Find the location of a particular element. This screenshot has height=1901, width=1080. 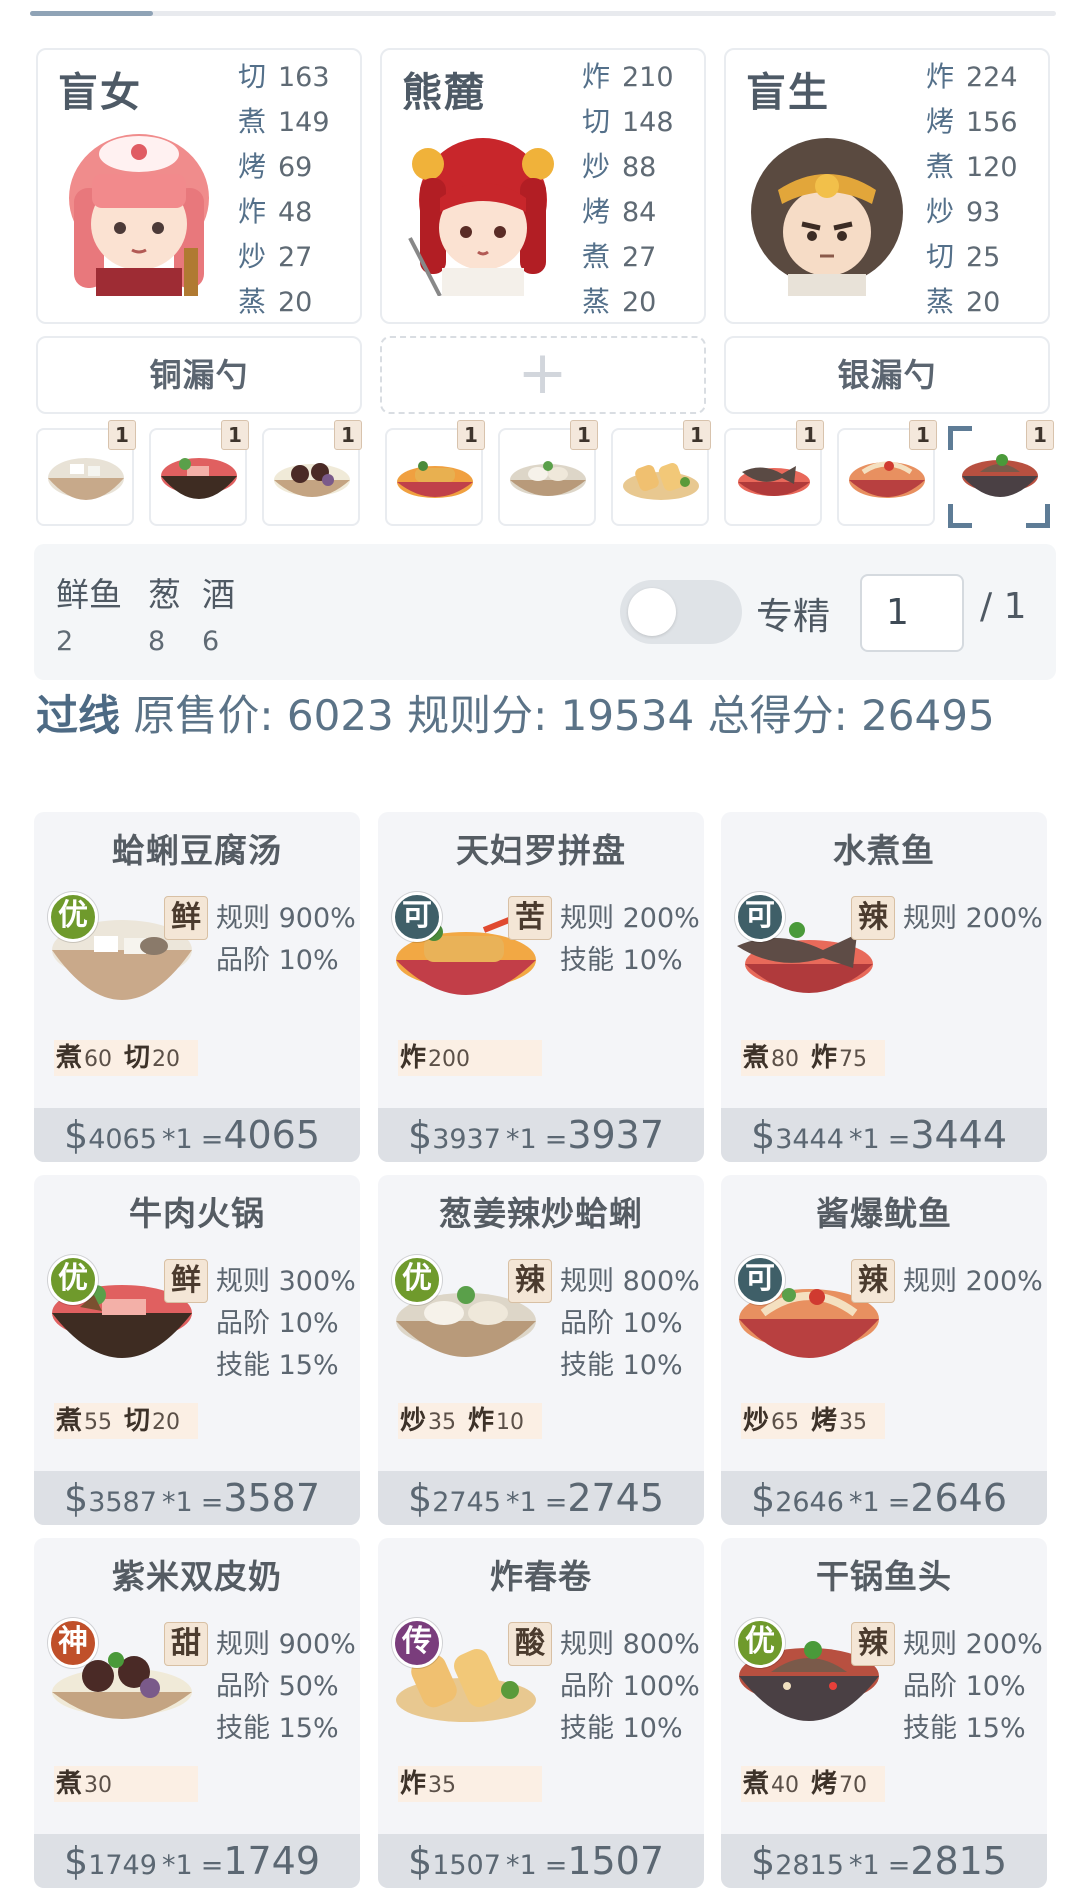

dish-card: 酱爆鱿鱼可辣规则 200% 炒65 烤35 $2646 *1 =2646 is located at coordinates (884, 1350).